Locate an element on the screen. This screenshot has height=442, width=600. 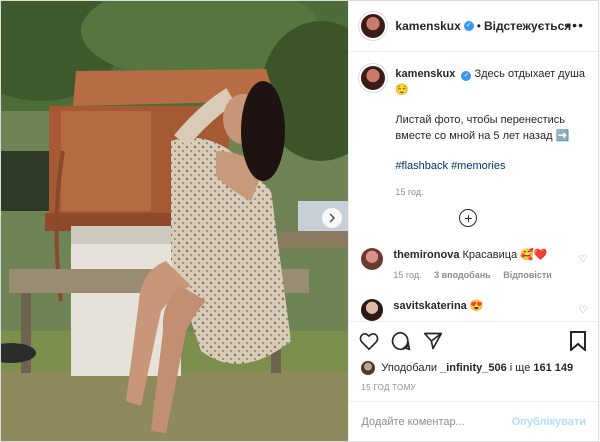
comment-username: themironova is located at coordinates (426, 255).